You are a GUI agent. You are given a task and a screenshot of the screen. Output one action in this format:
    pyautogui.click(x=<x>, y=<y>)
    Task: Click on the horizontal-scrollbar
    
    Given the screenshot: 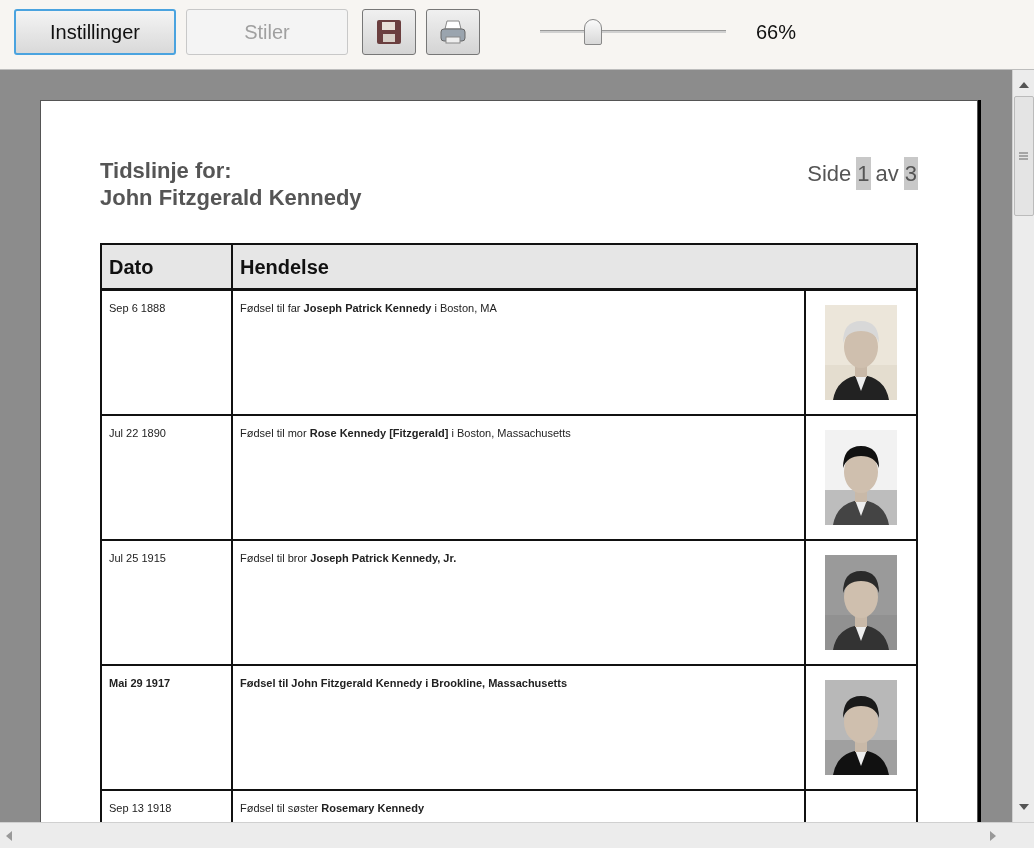 What is the action you would take?
    pyautogui.click(x=517, y=835)
    